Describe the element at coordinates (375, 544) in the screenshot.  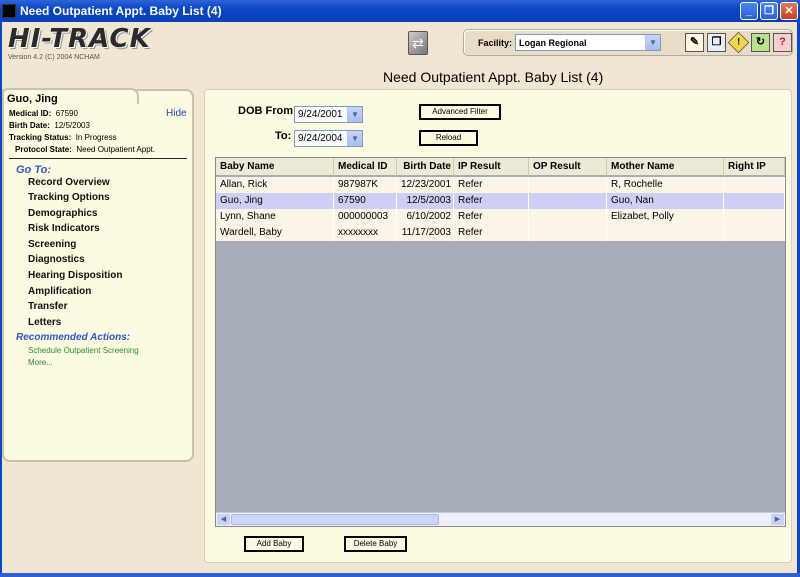
I see `delete-baby-button: Delete Baby` at that location.